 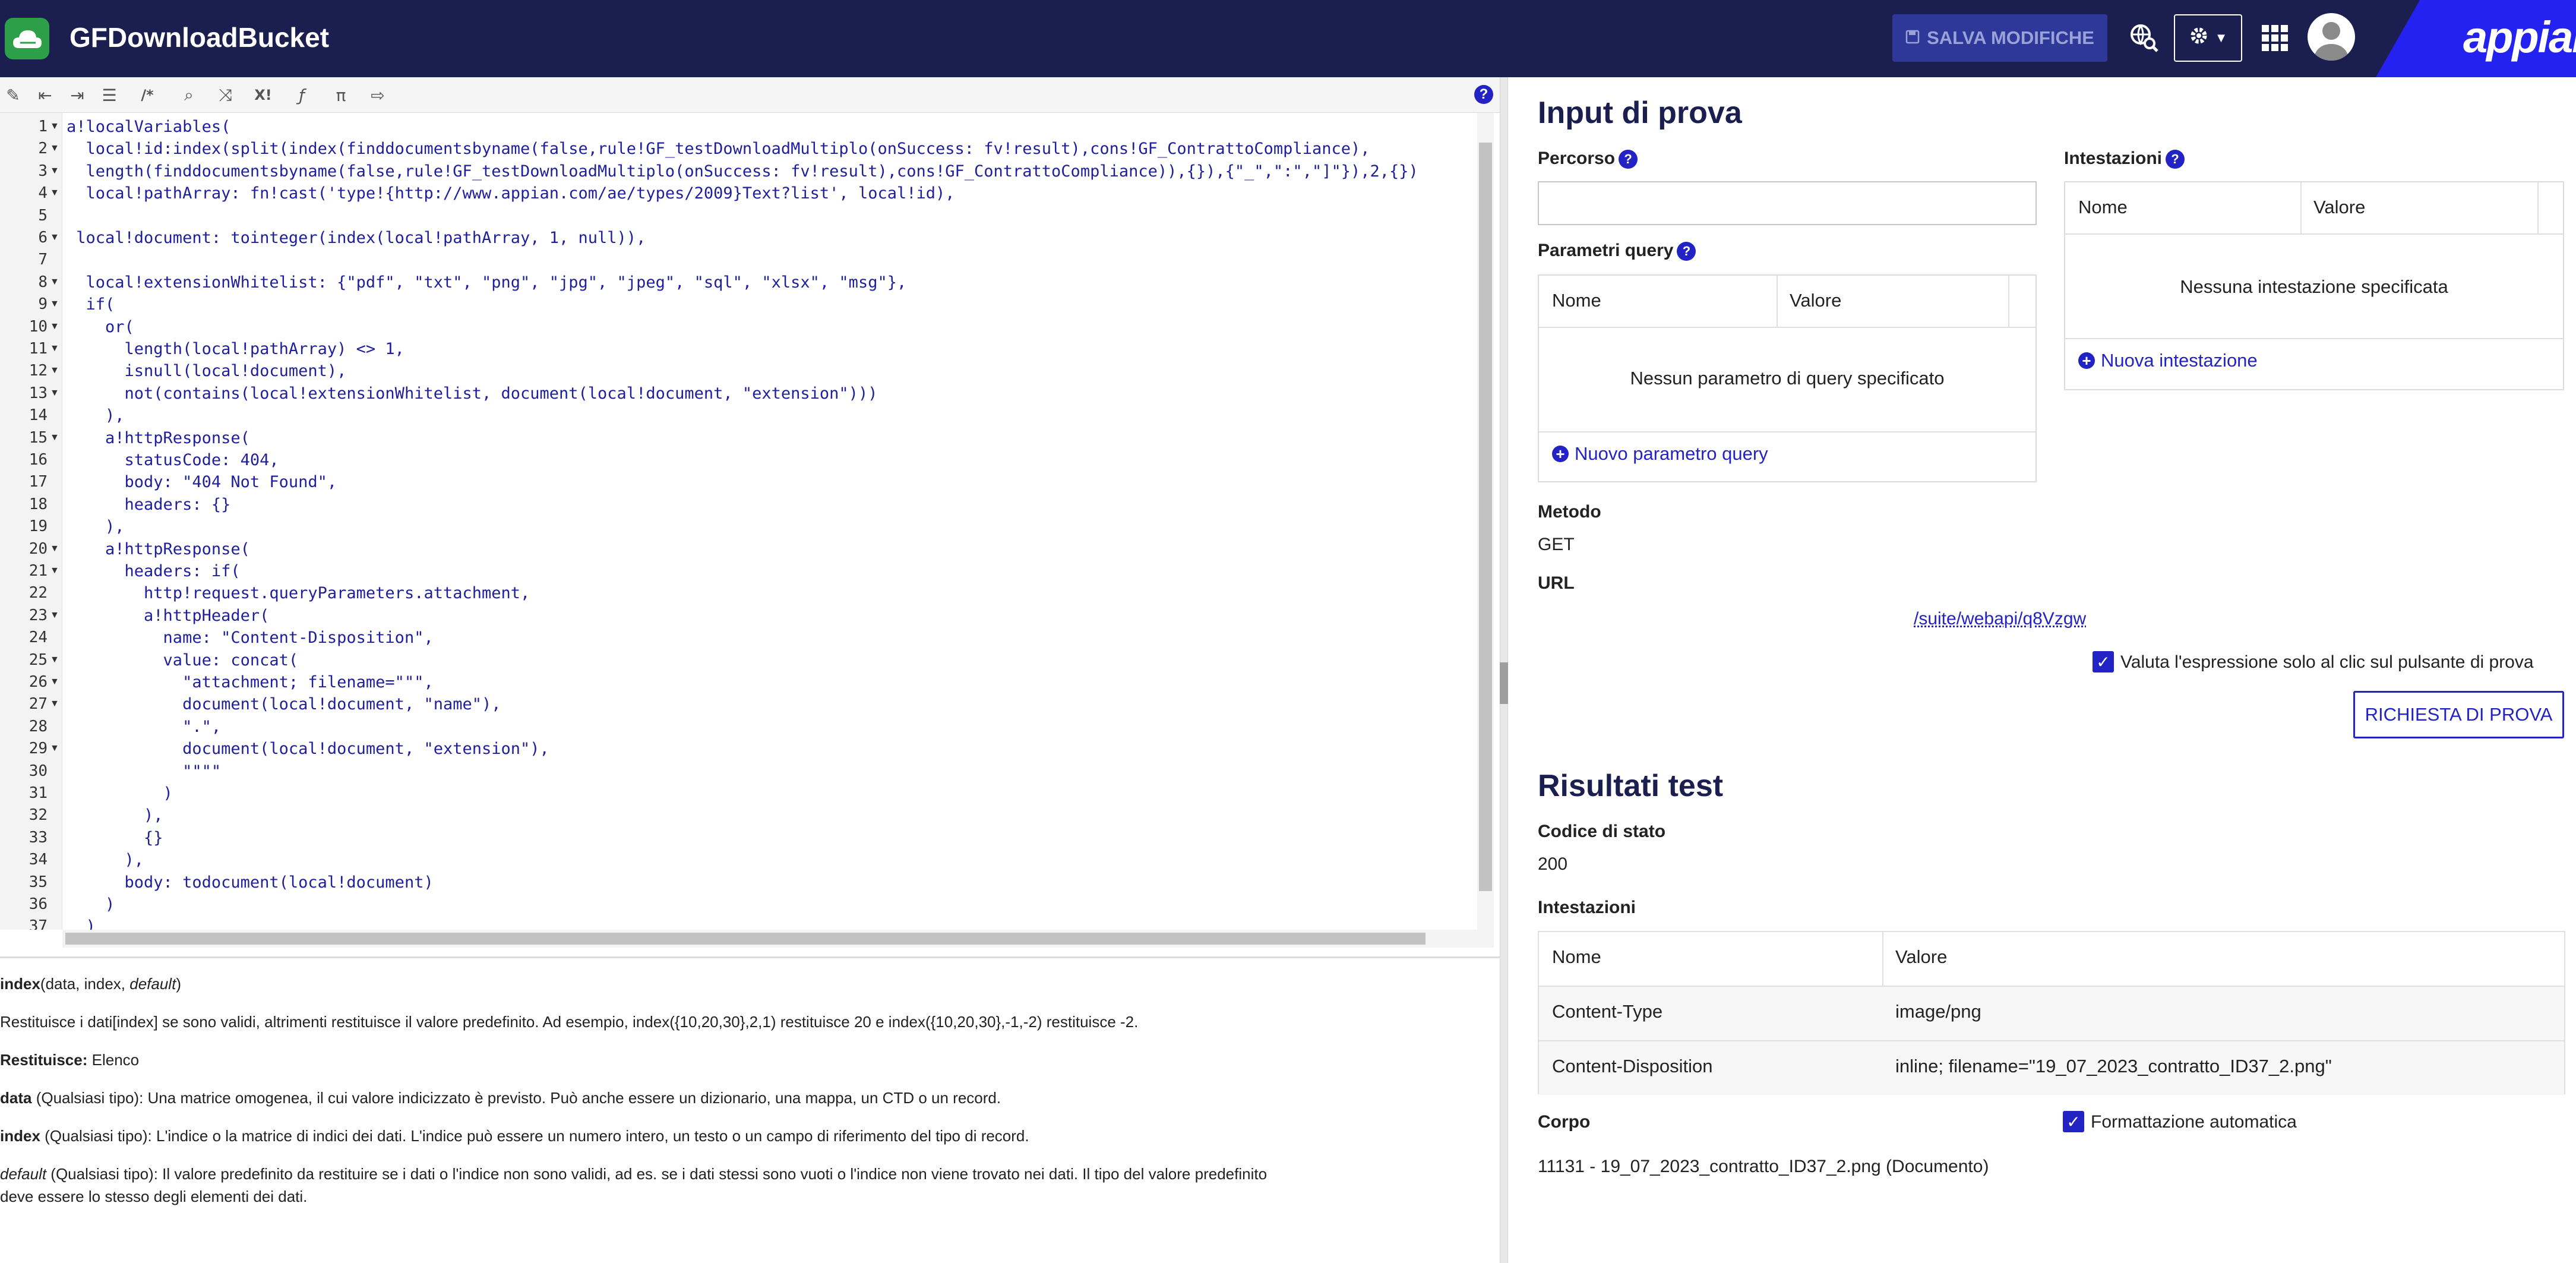 What do you see at coordinates (27, 38) in the screenshot?
I see `cloud-icon` at bounding box center [27, 38].